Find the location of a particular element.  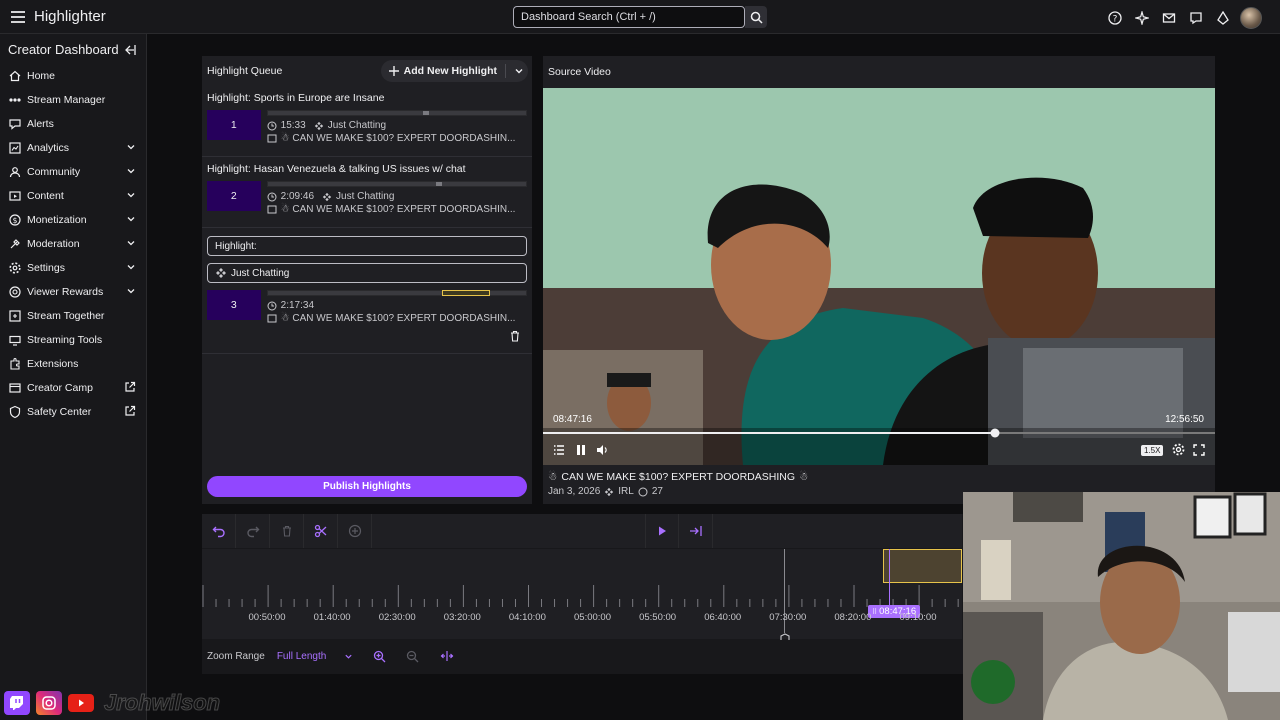

highlight-title-input: Highlight: is located at coordinates (367, 246).